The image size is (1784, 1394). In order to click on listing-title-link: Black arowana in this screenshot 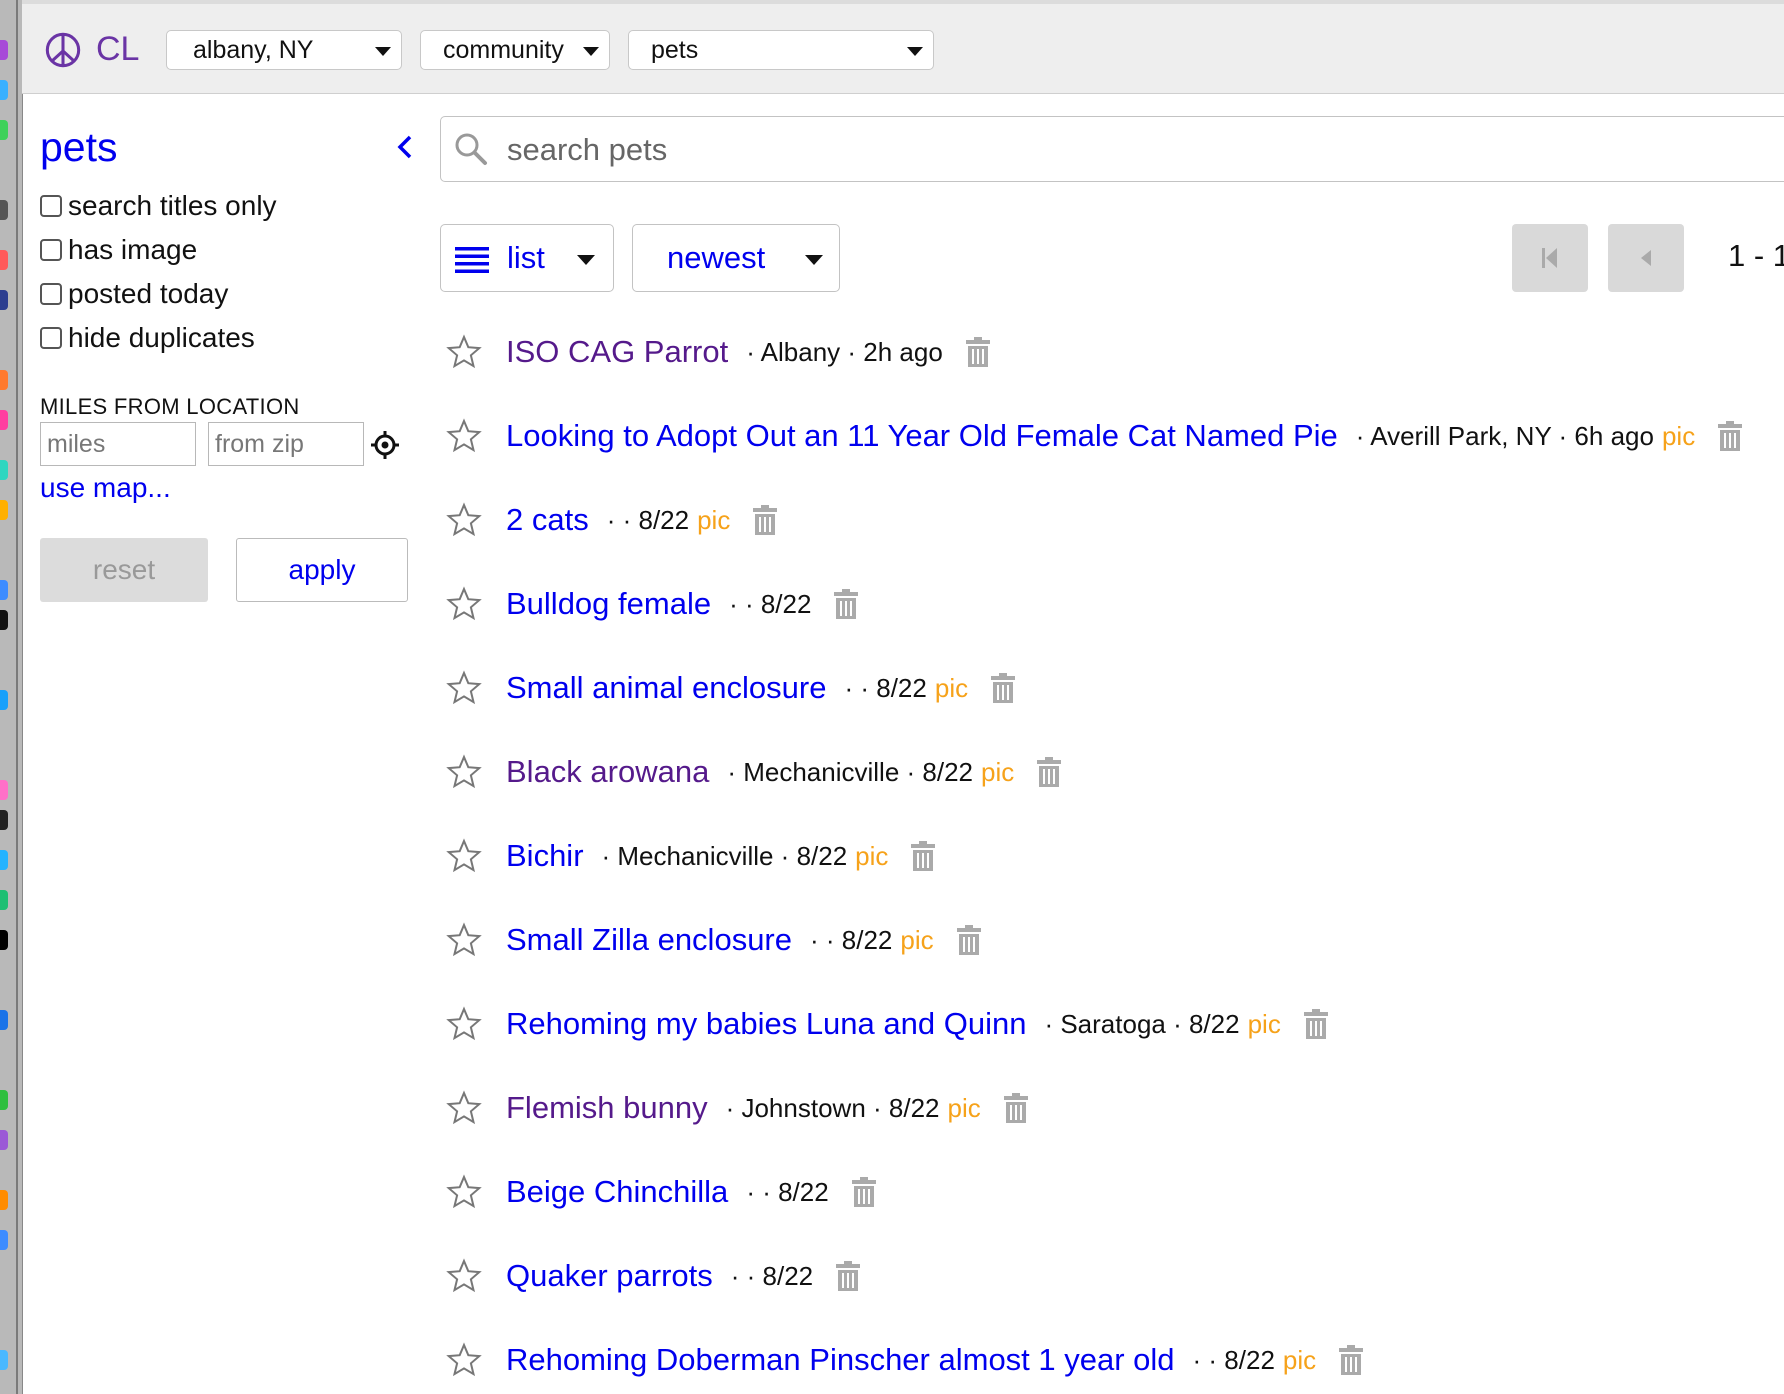, I will do `click(607, 772)`.